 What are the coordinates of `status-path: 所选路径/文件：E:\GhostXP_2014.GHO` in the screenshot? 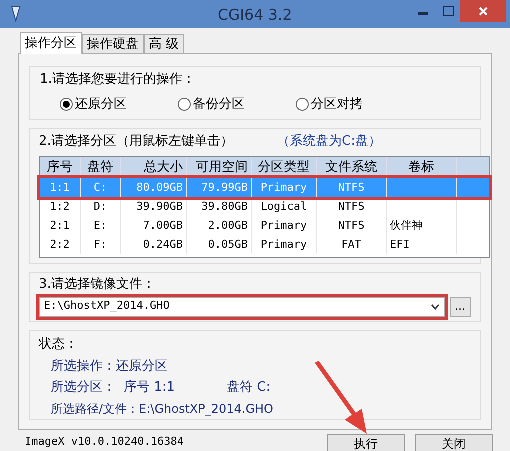 It's located at (162, 409).